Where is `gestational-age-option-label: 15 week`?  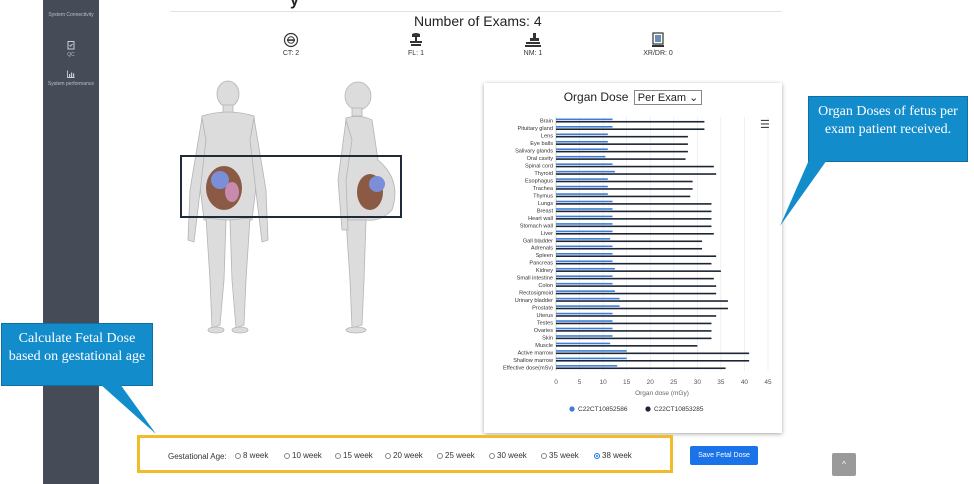 gestational-age-option-label: 15 week is located at coordinates (358, 455).